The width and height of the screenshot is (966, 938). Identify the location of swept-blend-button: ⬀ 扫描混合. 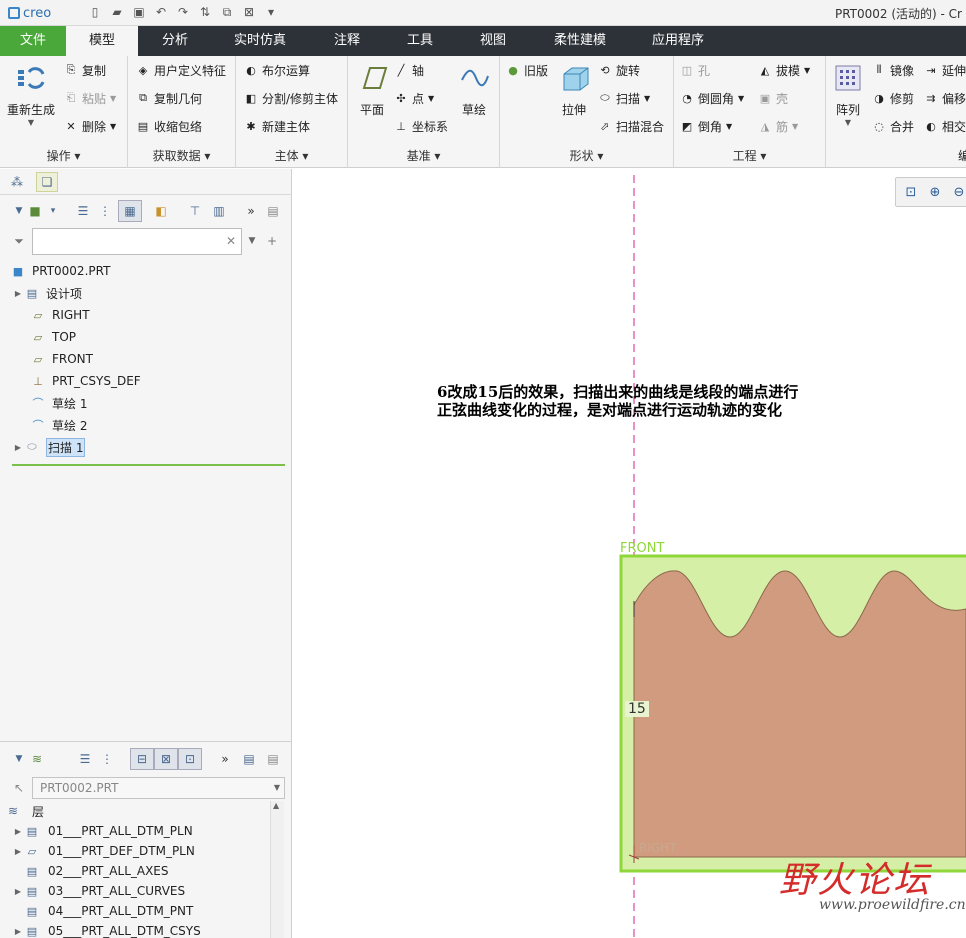
(631, 126).